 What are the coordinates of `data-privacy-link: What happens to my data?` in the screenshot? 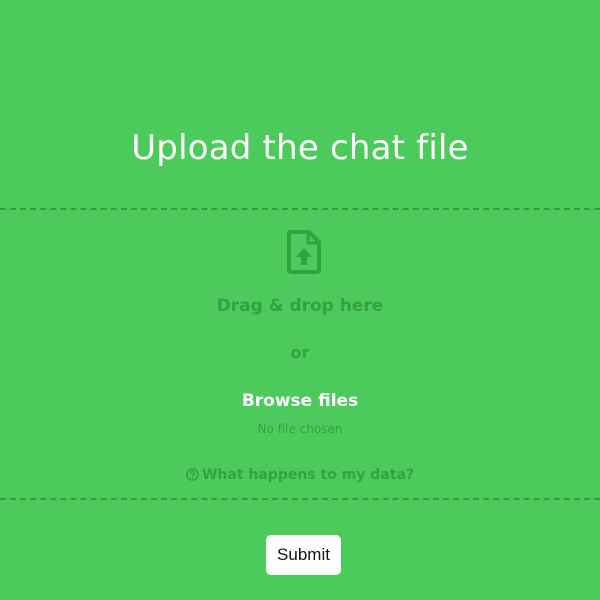 It's located at (300, 475).